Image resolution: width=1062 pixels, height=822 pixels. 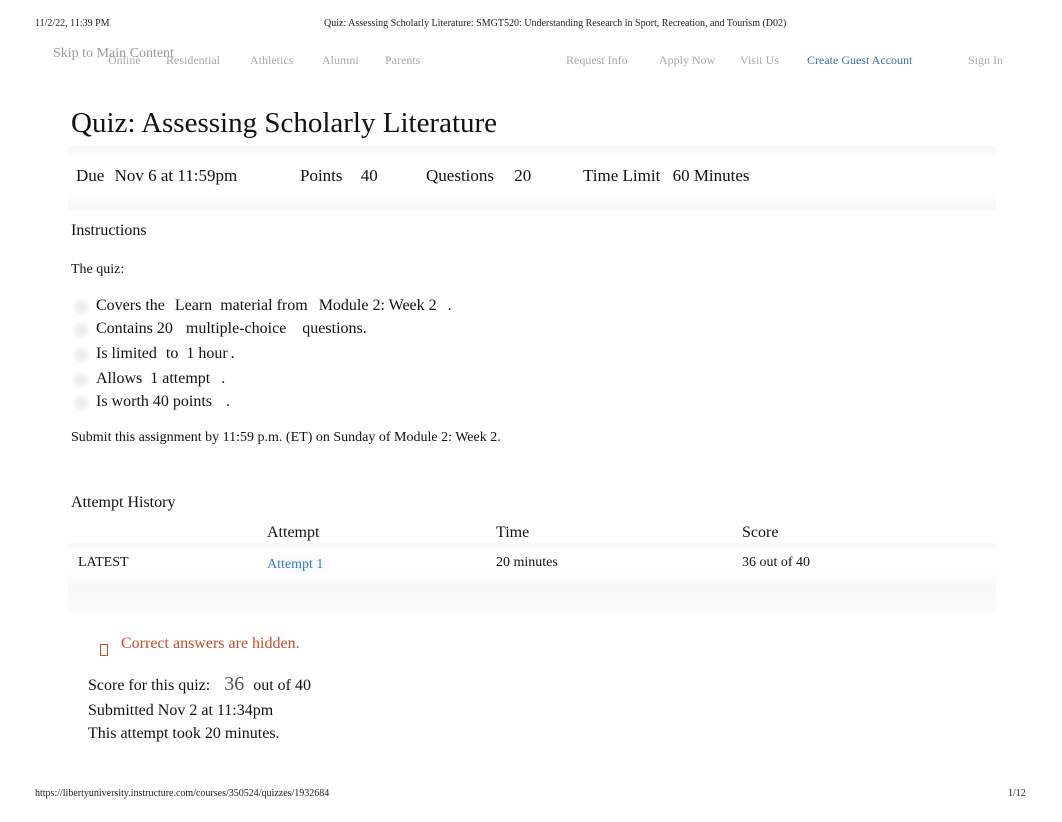 I want to click on submitted-timestamp: Submitted Nov 2 at 11:34pm, so click(x=181, y=710).